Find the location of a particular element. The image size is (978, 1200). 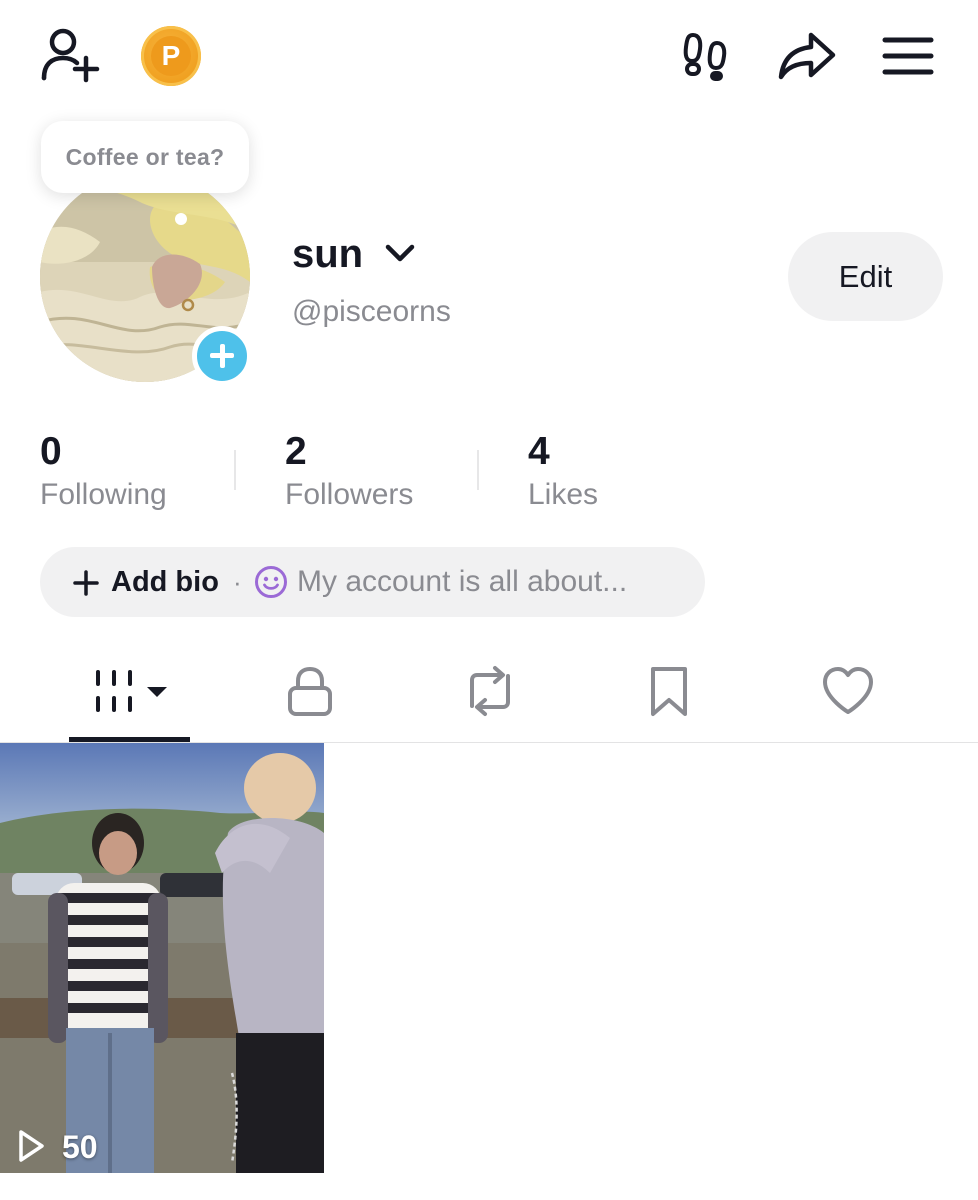

tooltip-pointer is located at coordinates (181, 219).